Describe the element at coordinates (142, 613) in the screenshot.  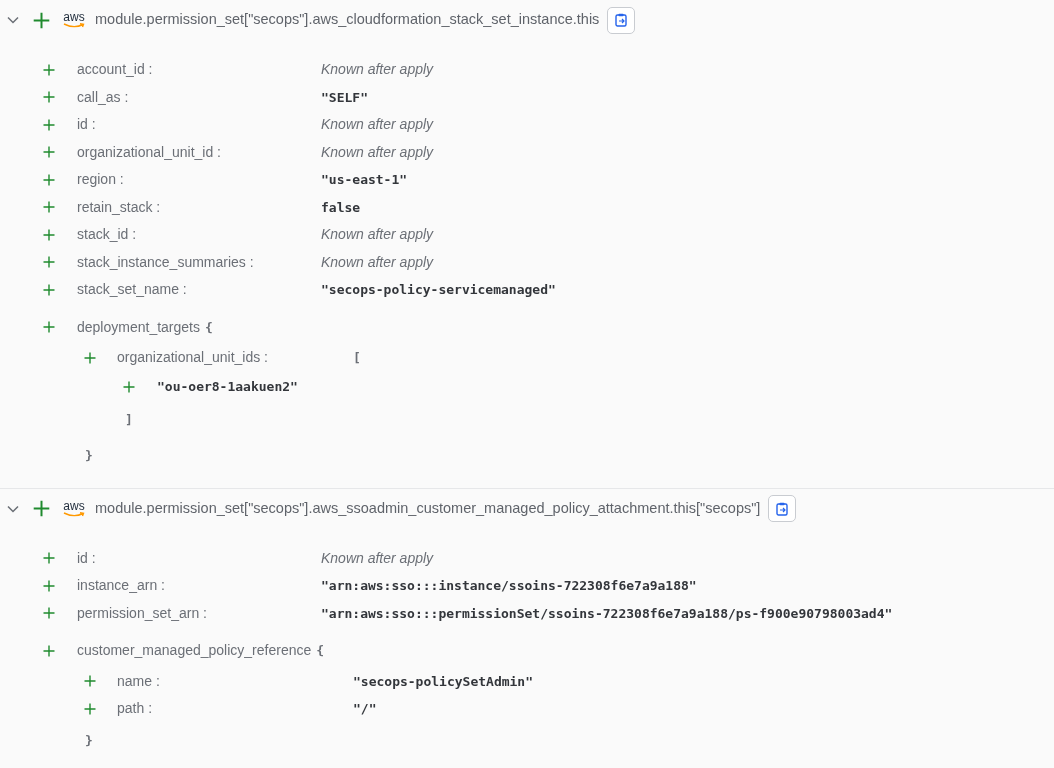
I see `attribute-name: permission_set_arn :` at that location.